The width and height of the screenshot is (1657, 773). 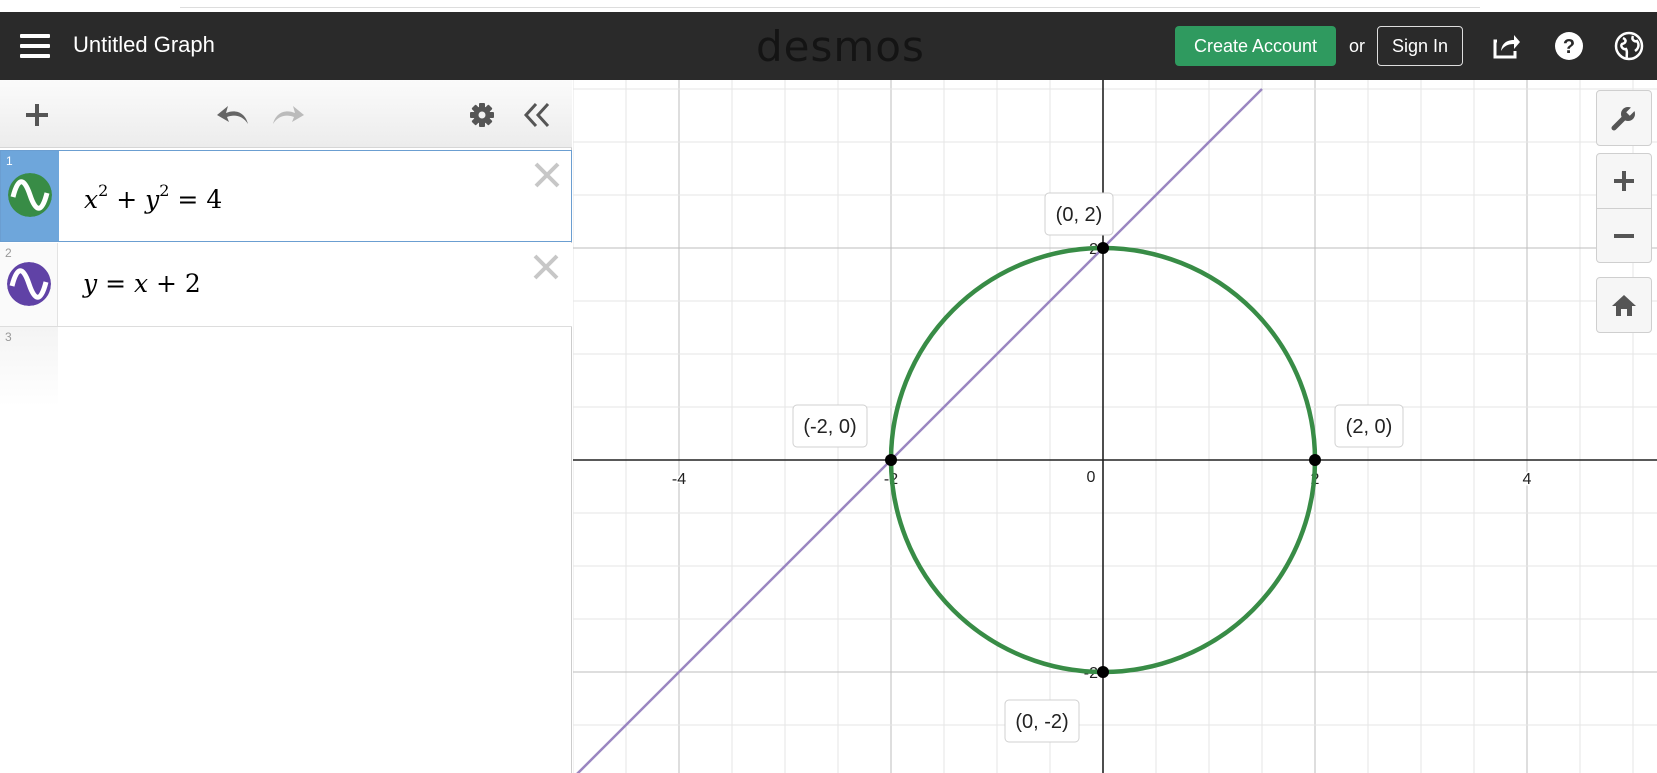 I want to click on language-globe-icon, so click(x=1629, y=46).